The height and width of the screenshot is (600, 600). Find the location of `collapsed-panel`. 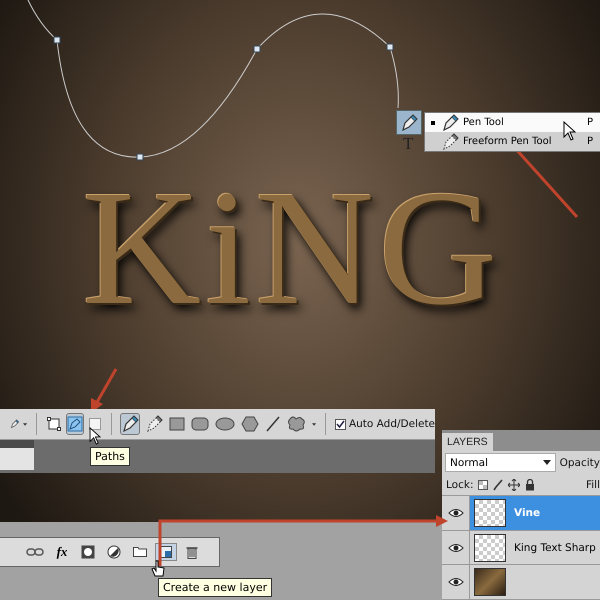

collapsed-panel is located at coordinates (17, 455).